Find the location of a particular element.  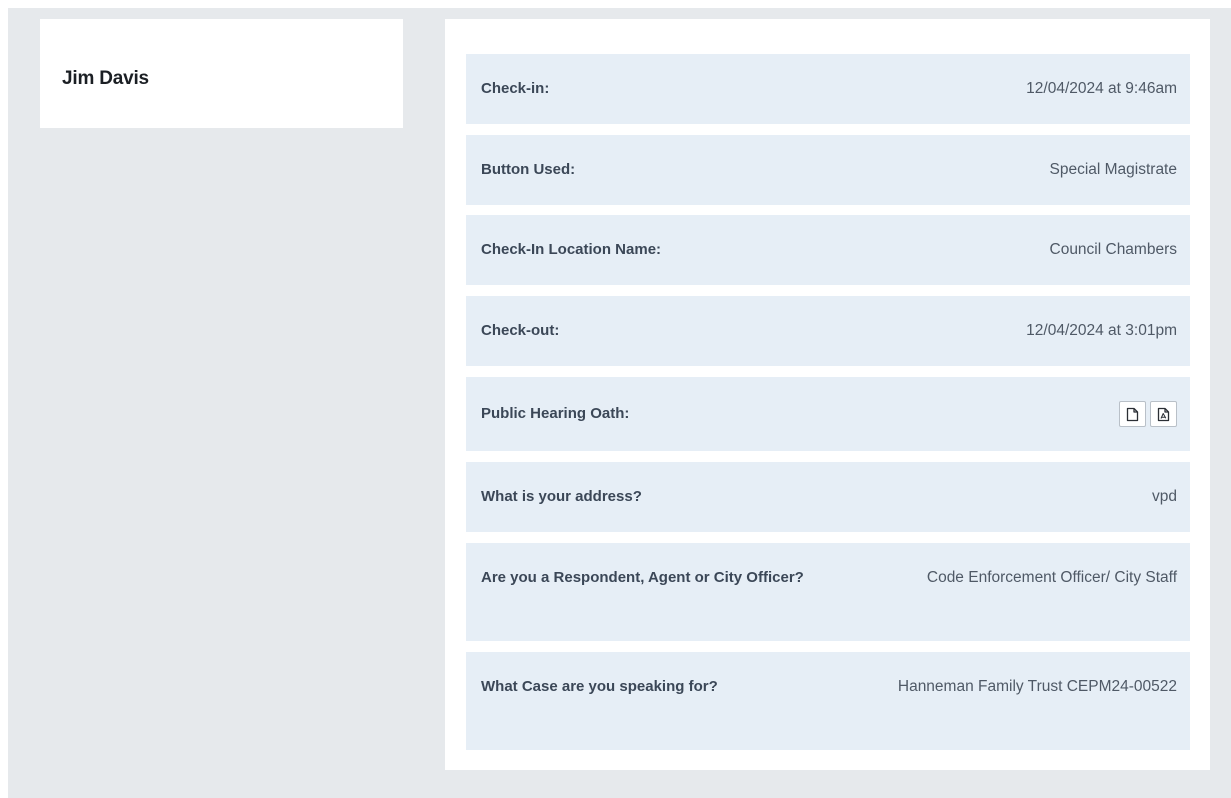

detail-row-button-used: Button Used: Special Magistrate is located at coordinates (828, 170).